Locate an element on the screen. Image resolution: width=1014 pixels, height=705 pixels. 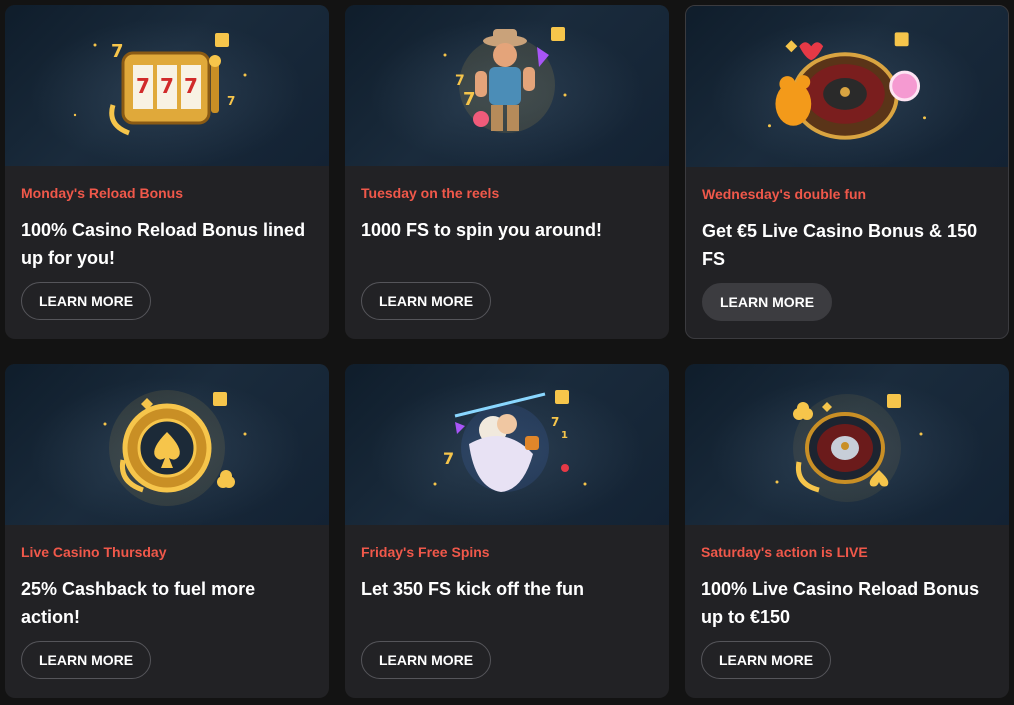
promo-title: Get €5 Live Casino Bonus & 150 FS is located at coordinates (840, 245).